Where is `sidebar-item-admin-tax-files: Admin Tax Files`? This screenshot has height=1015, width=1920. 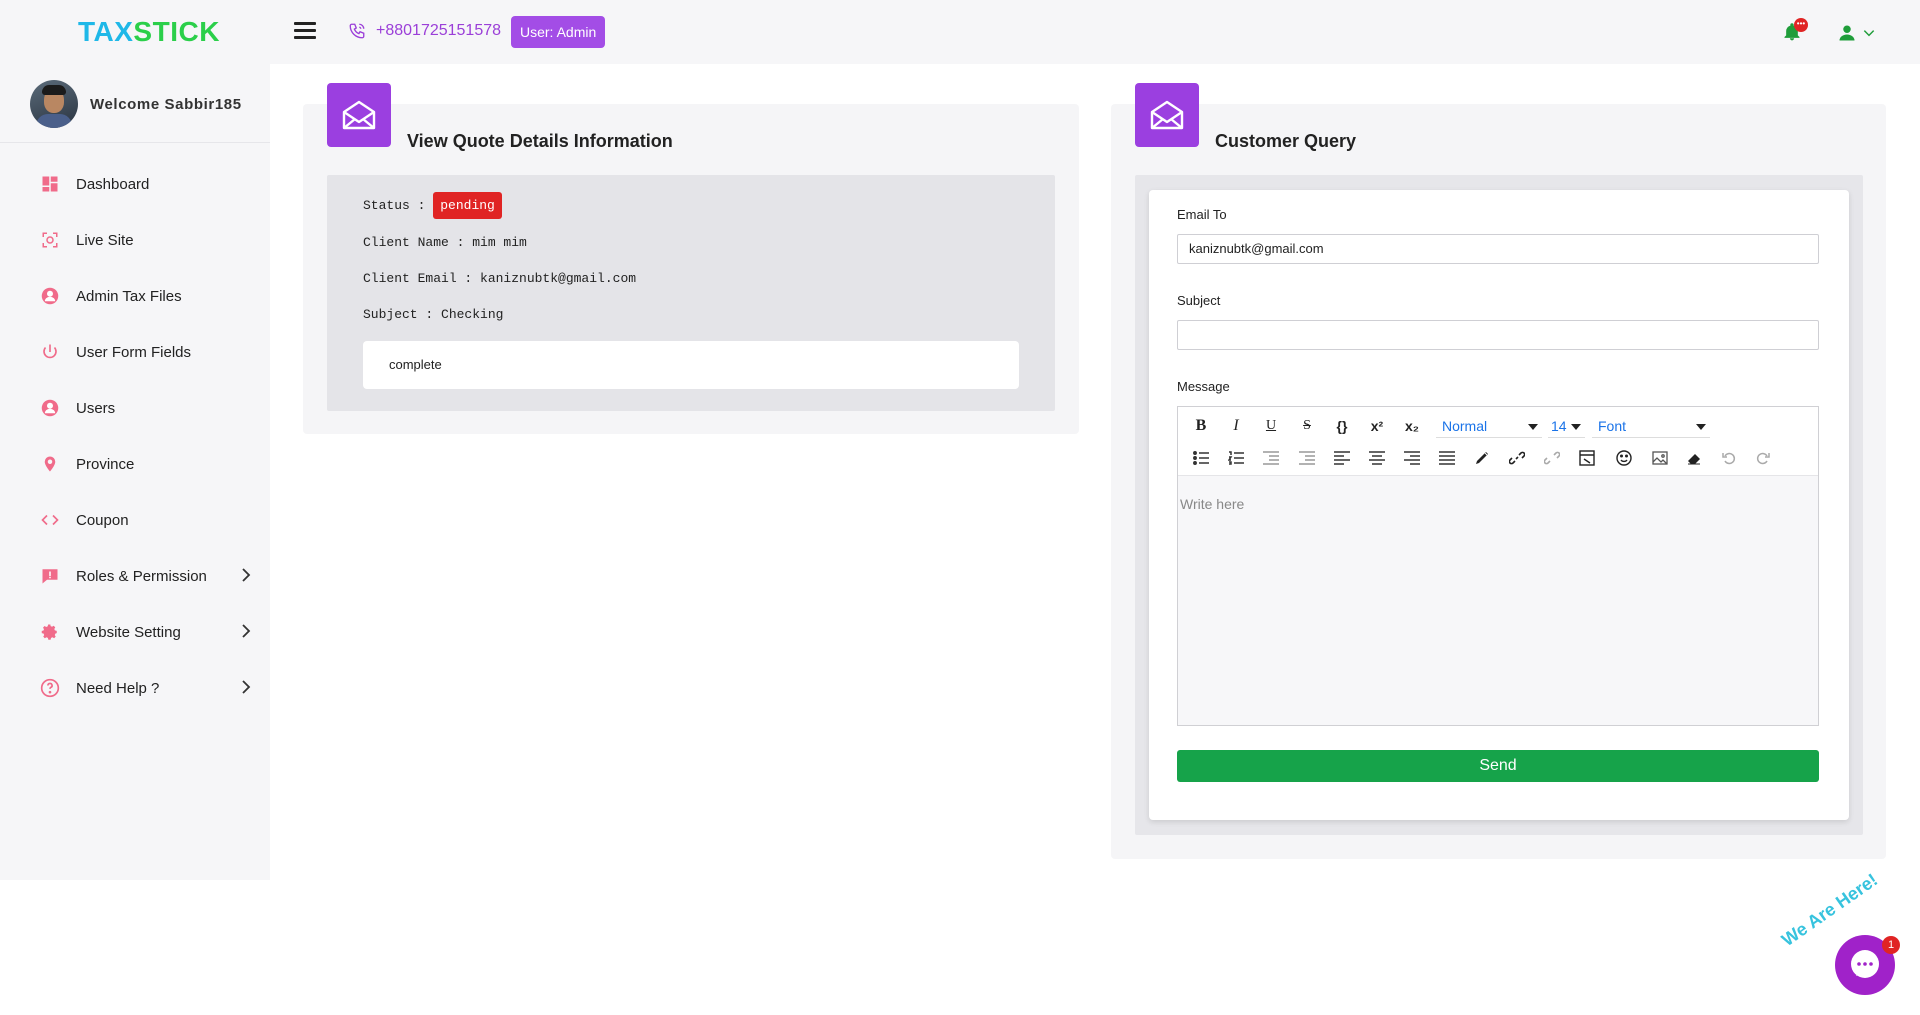 sidebar-item-admin-tax-files: Admin Tax Files is located at coordinates (135, 296).